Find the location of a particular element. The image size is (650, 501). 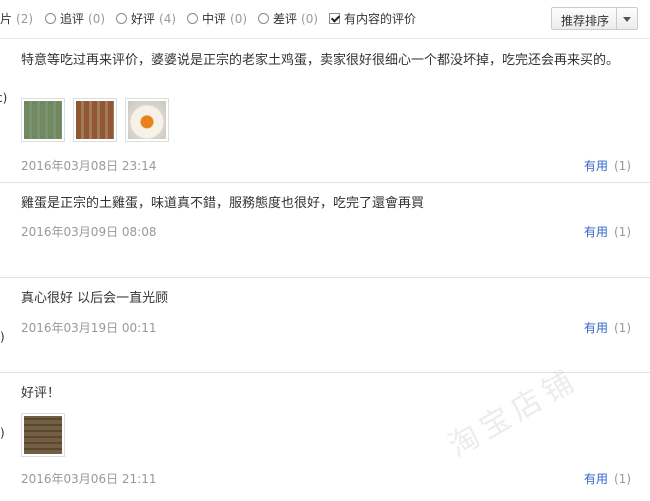

review-date: 2016年03月09日 08:08 is located at coordinates (89, 232).